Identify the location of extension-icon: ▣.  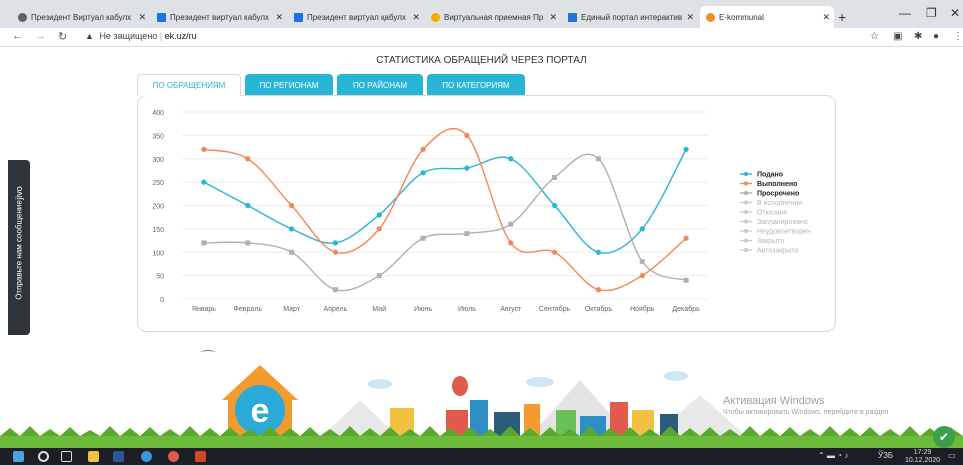
(897, 36).